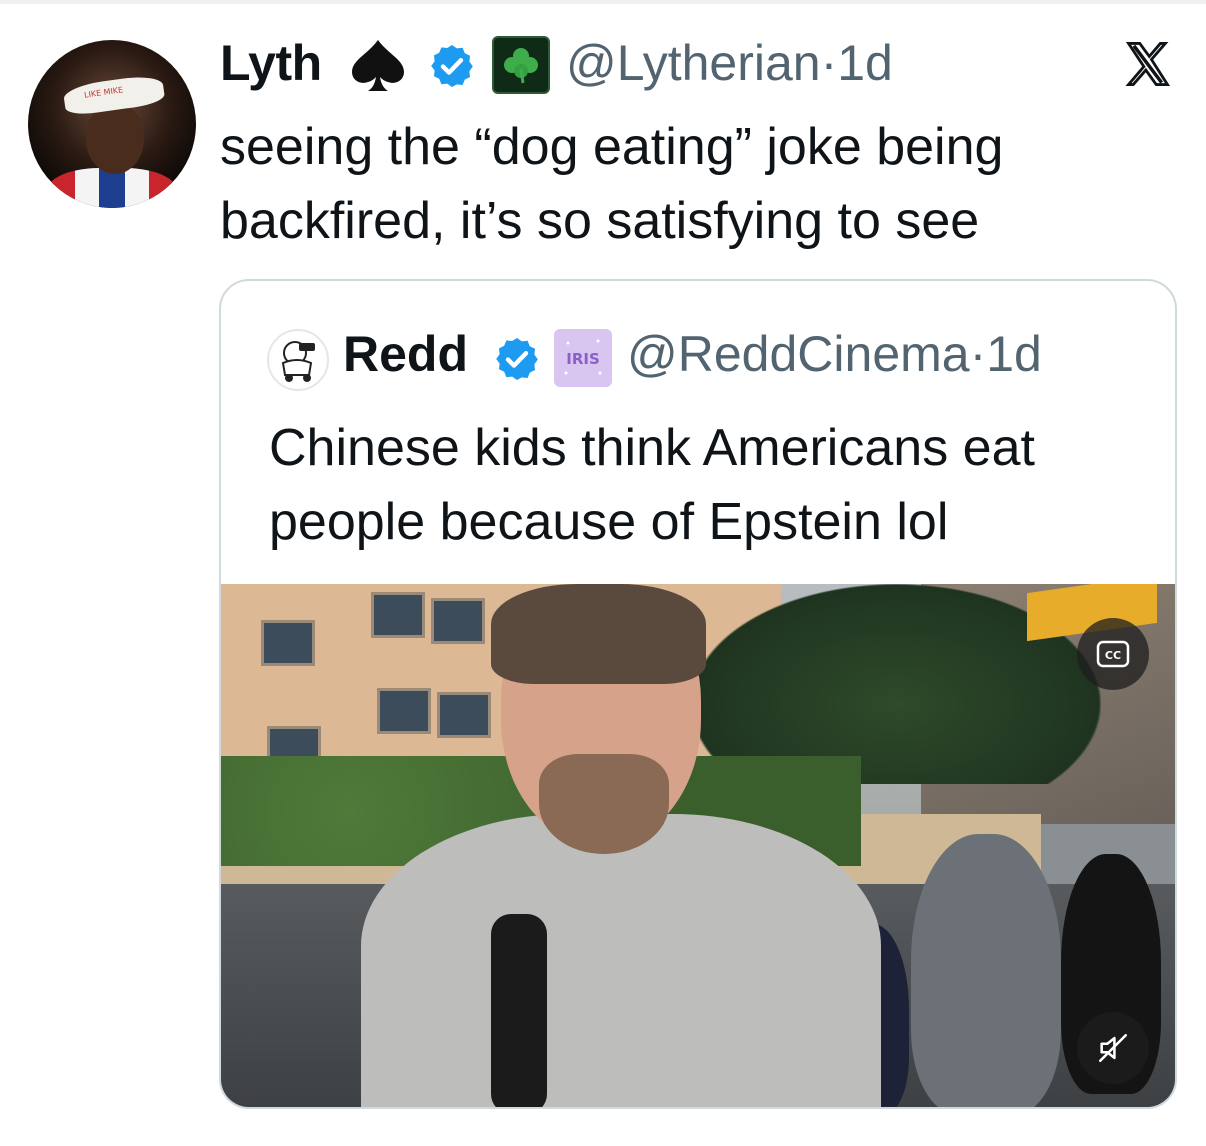  I want to click on author-handle-and-time: @Lytherian·1d, so click(729, 63).